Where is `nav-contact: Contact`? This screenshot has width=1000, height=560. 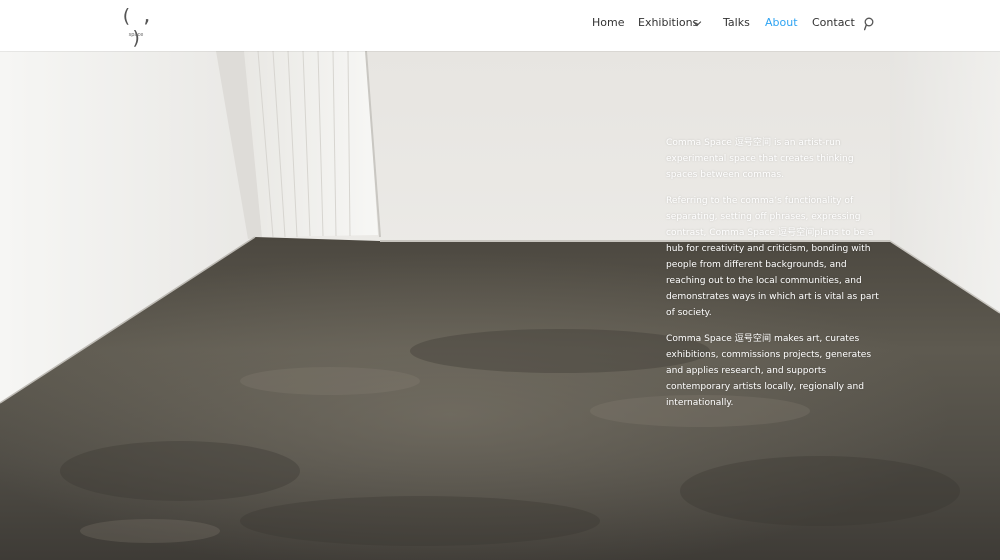
nav-contact: Contact is located at coordinates (833, 22).